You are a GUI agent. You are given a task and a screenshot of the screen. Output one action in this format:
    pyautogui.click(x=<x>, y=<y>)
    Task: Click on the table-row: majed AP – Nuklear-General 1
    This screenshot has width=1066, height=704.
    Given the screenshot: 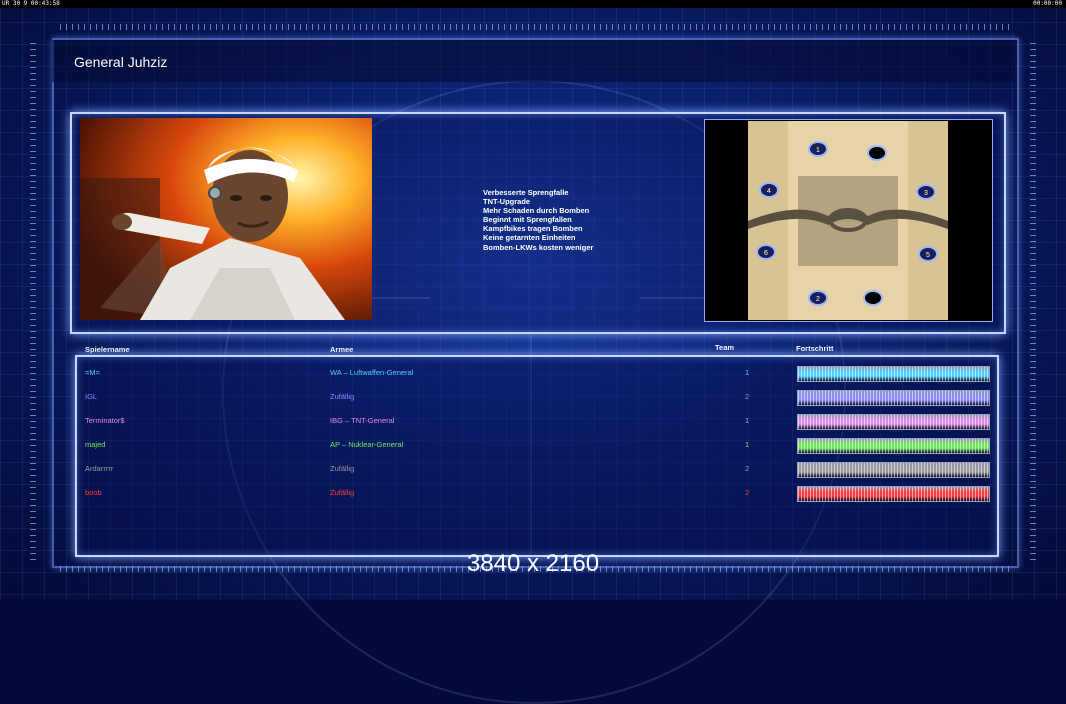 What is the action you would take?
    pyautogui.click(x=533, y=445)
    